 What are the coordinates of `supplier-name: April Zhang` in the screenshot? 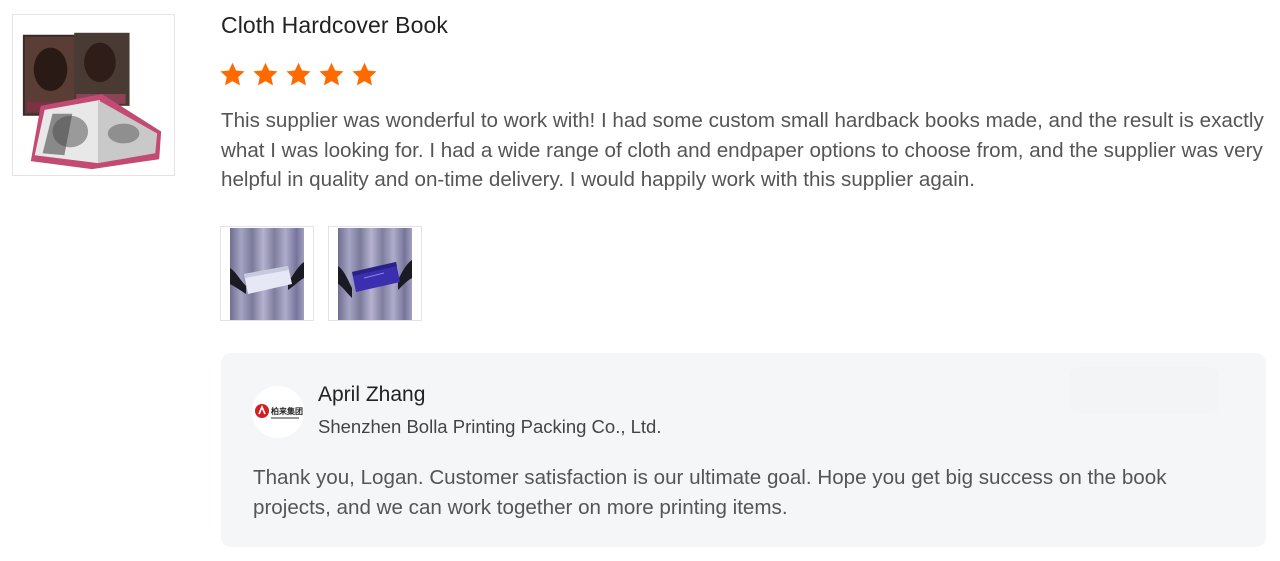 It's located at (372, 394).